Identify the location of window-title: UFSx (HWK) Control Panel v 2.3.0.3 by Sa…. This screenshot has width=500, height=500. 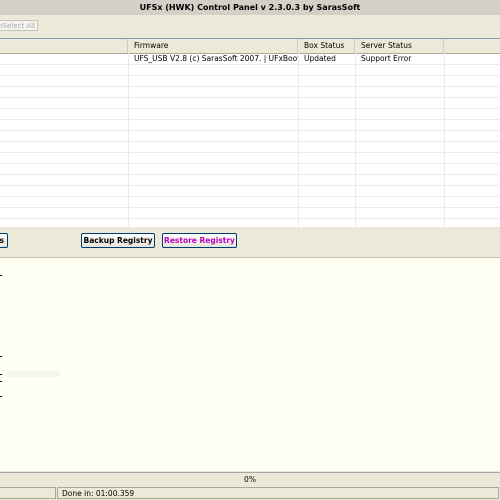
(250, 7).